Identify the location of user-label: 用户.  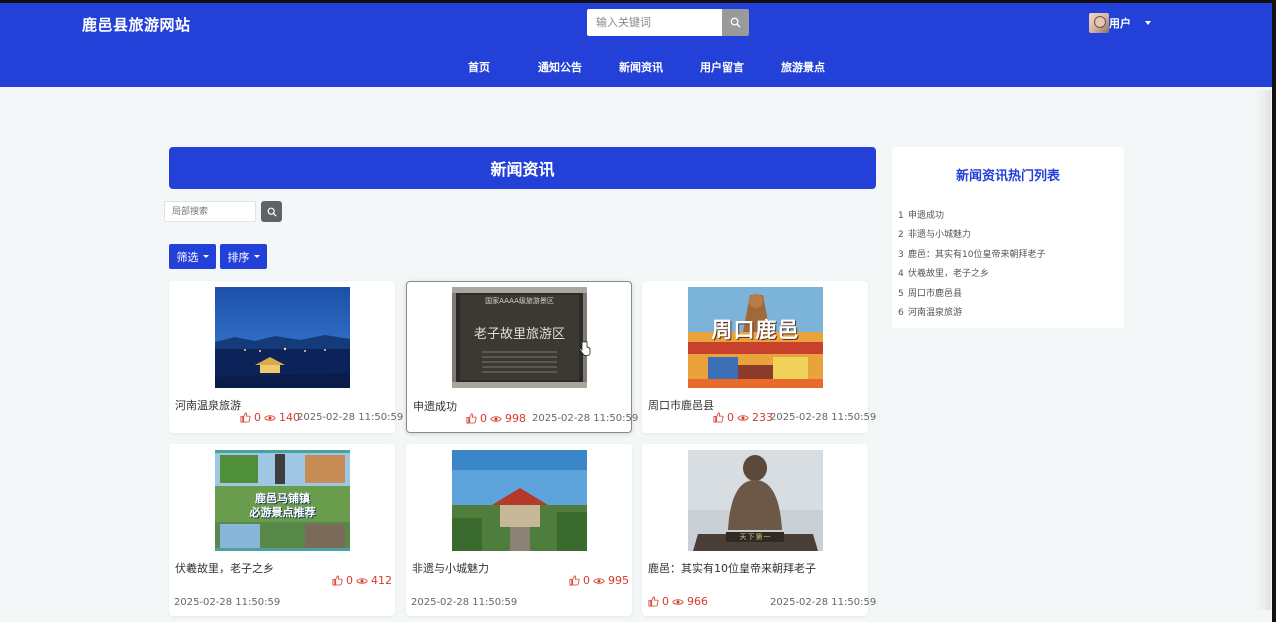
(1120, 23).